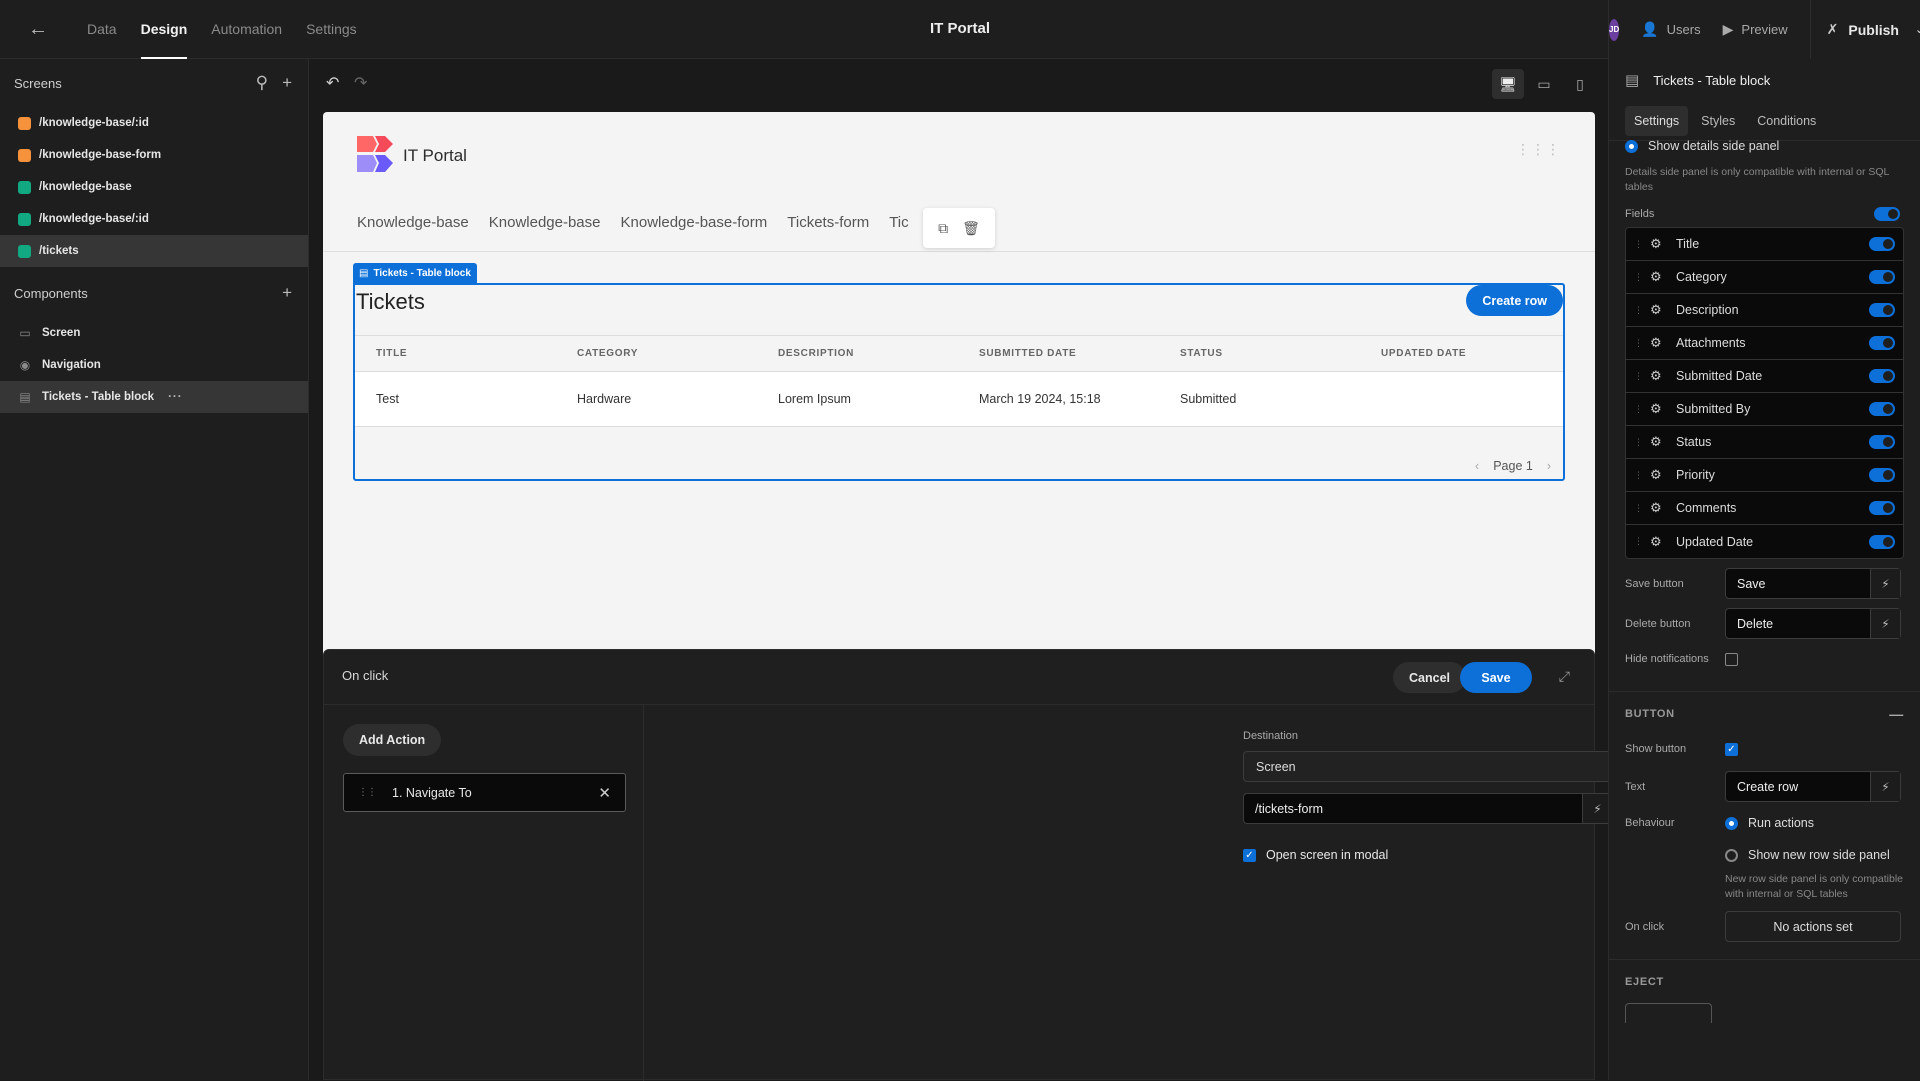  I want to click on save-button: Save, so click(1496, 677).